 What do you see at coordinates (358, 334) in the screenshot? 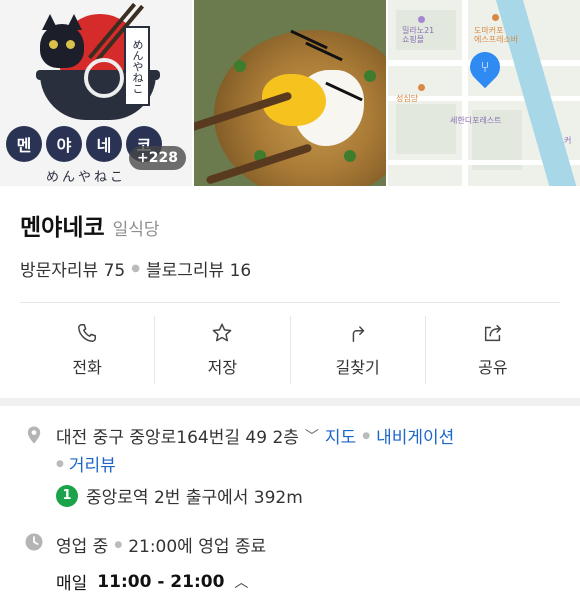
I see `directions-icon` at bounding box center [358, 334].